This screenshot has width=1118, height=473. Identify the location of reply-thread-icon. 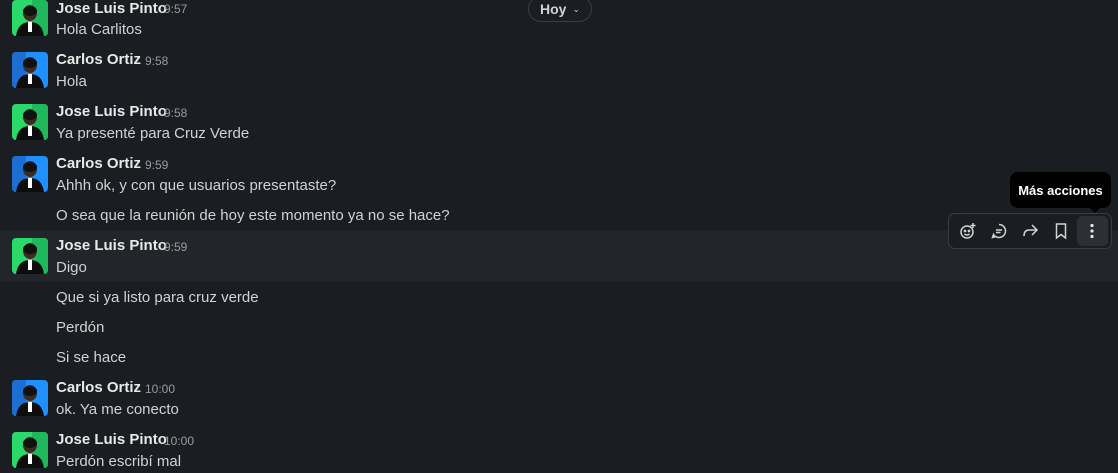
(998, 231).